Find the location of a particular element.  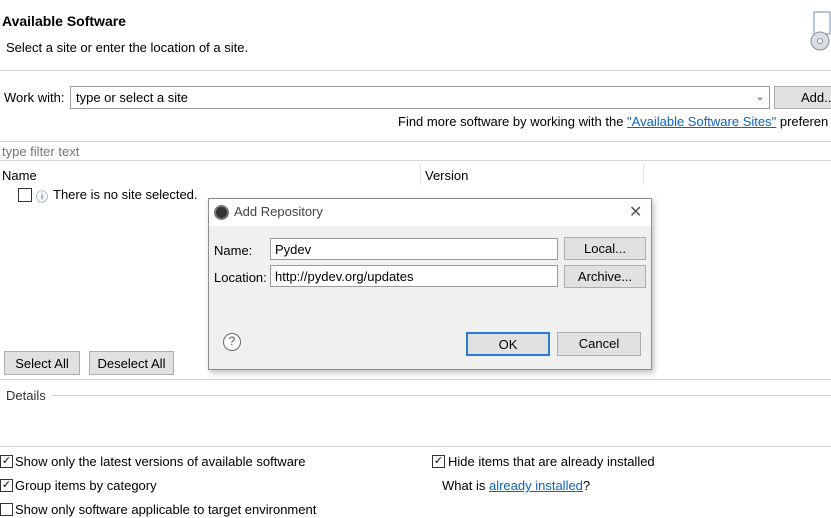

dialog-titlebar: Add Repository ✕ is located at coordinates (430, 212).